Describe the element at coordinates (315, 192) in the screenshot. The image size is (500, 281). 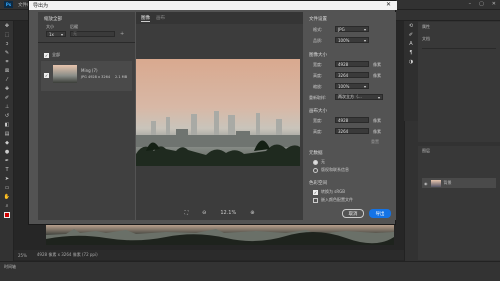
I see `srgb-checkbox: ✓` at that location.